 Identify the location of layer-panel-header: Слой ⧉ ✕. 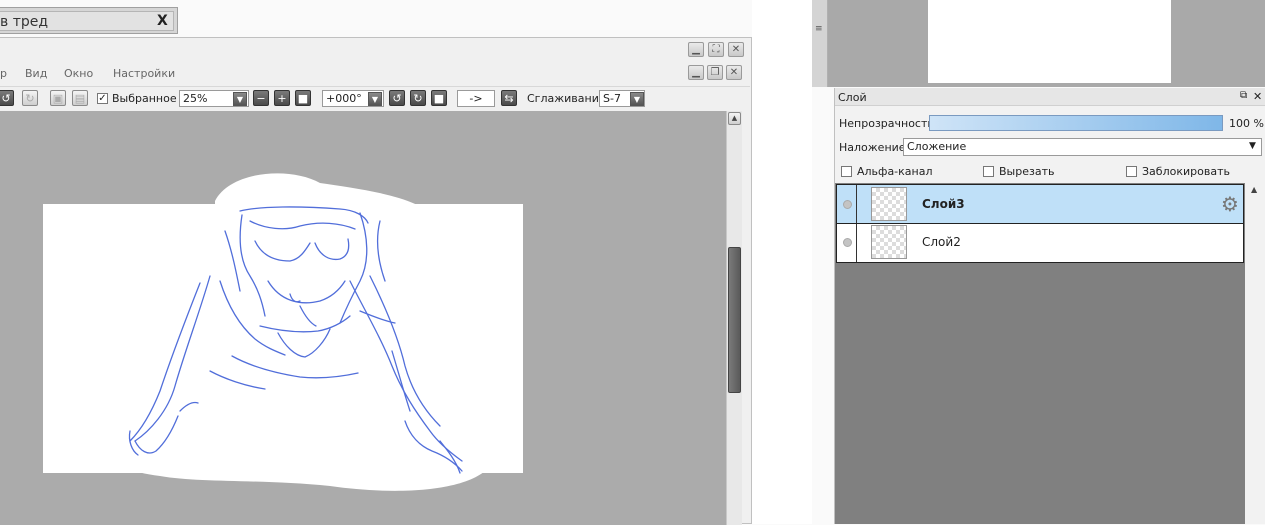
(1050, 97).